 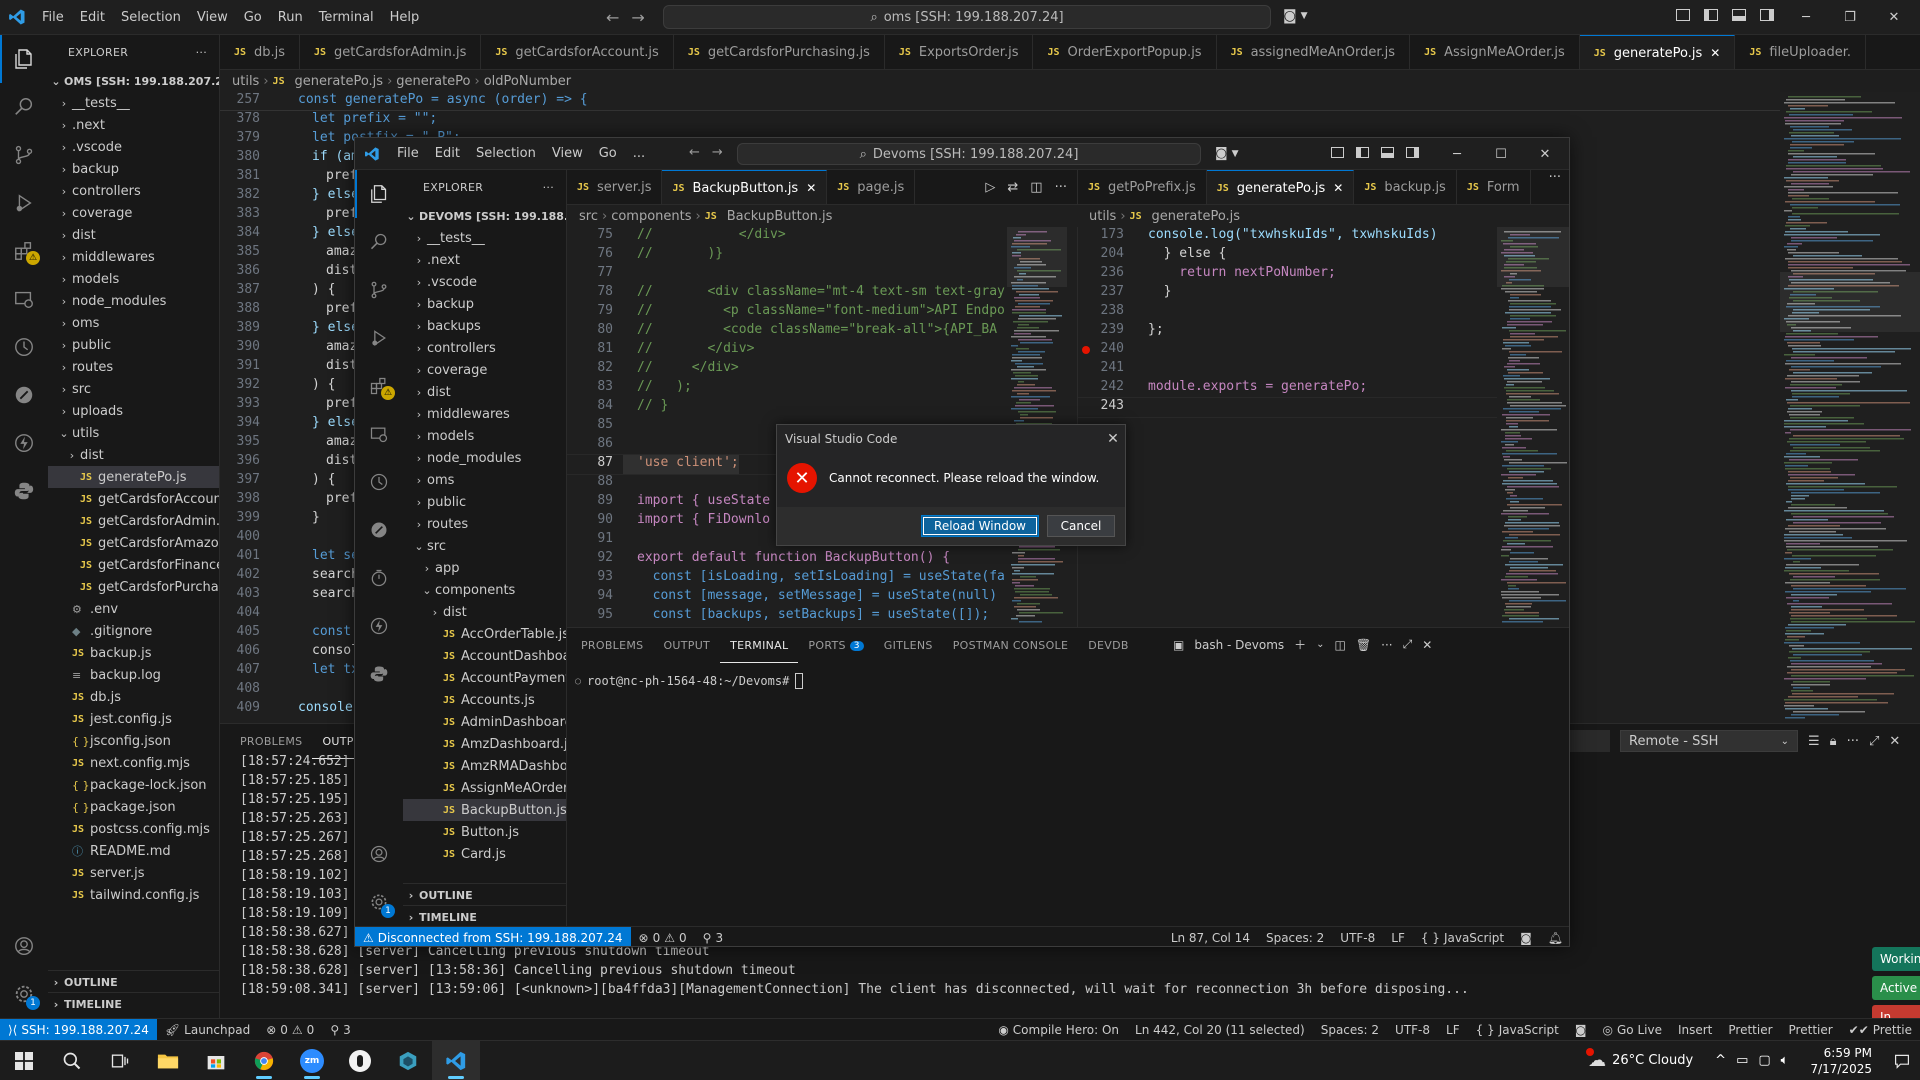 What do you see at coordinates (133, 279) in the screenshot?
I see `tree-item: › models` at bounding box center [133, 279].